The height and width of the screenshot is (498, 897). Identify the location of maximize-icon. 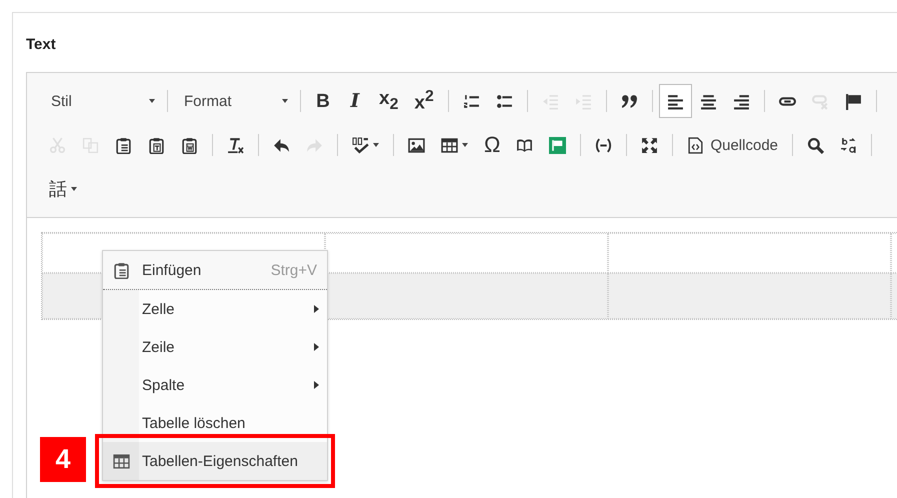
(649, 145).